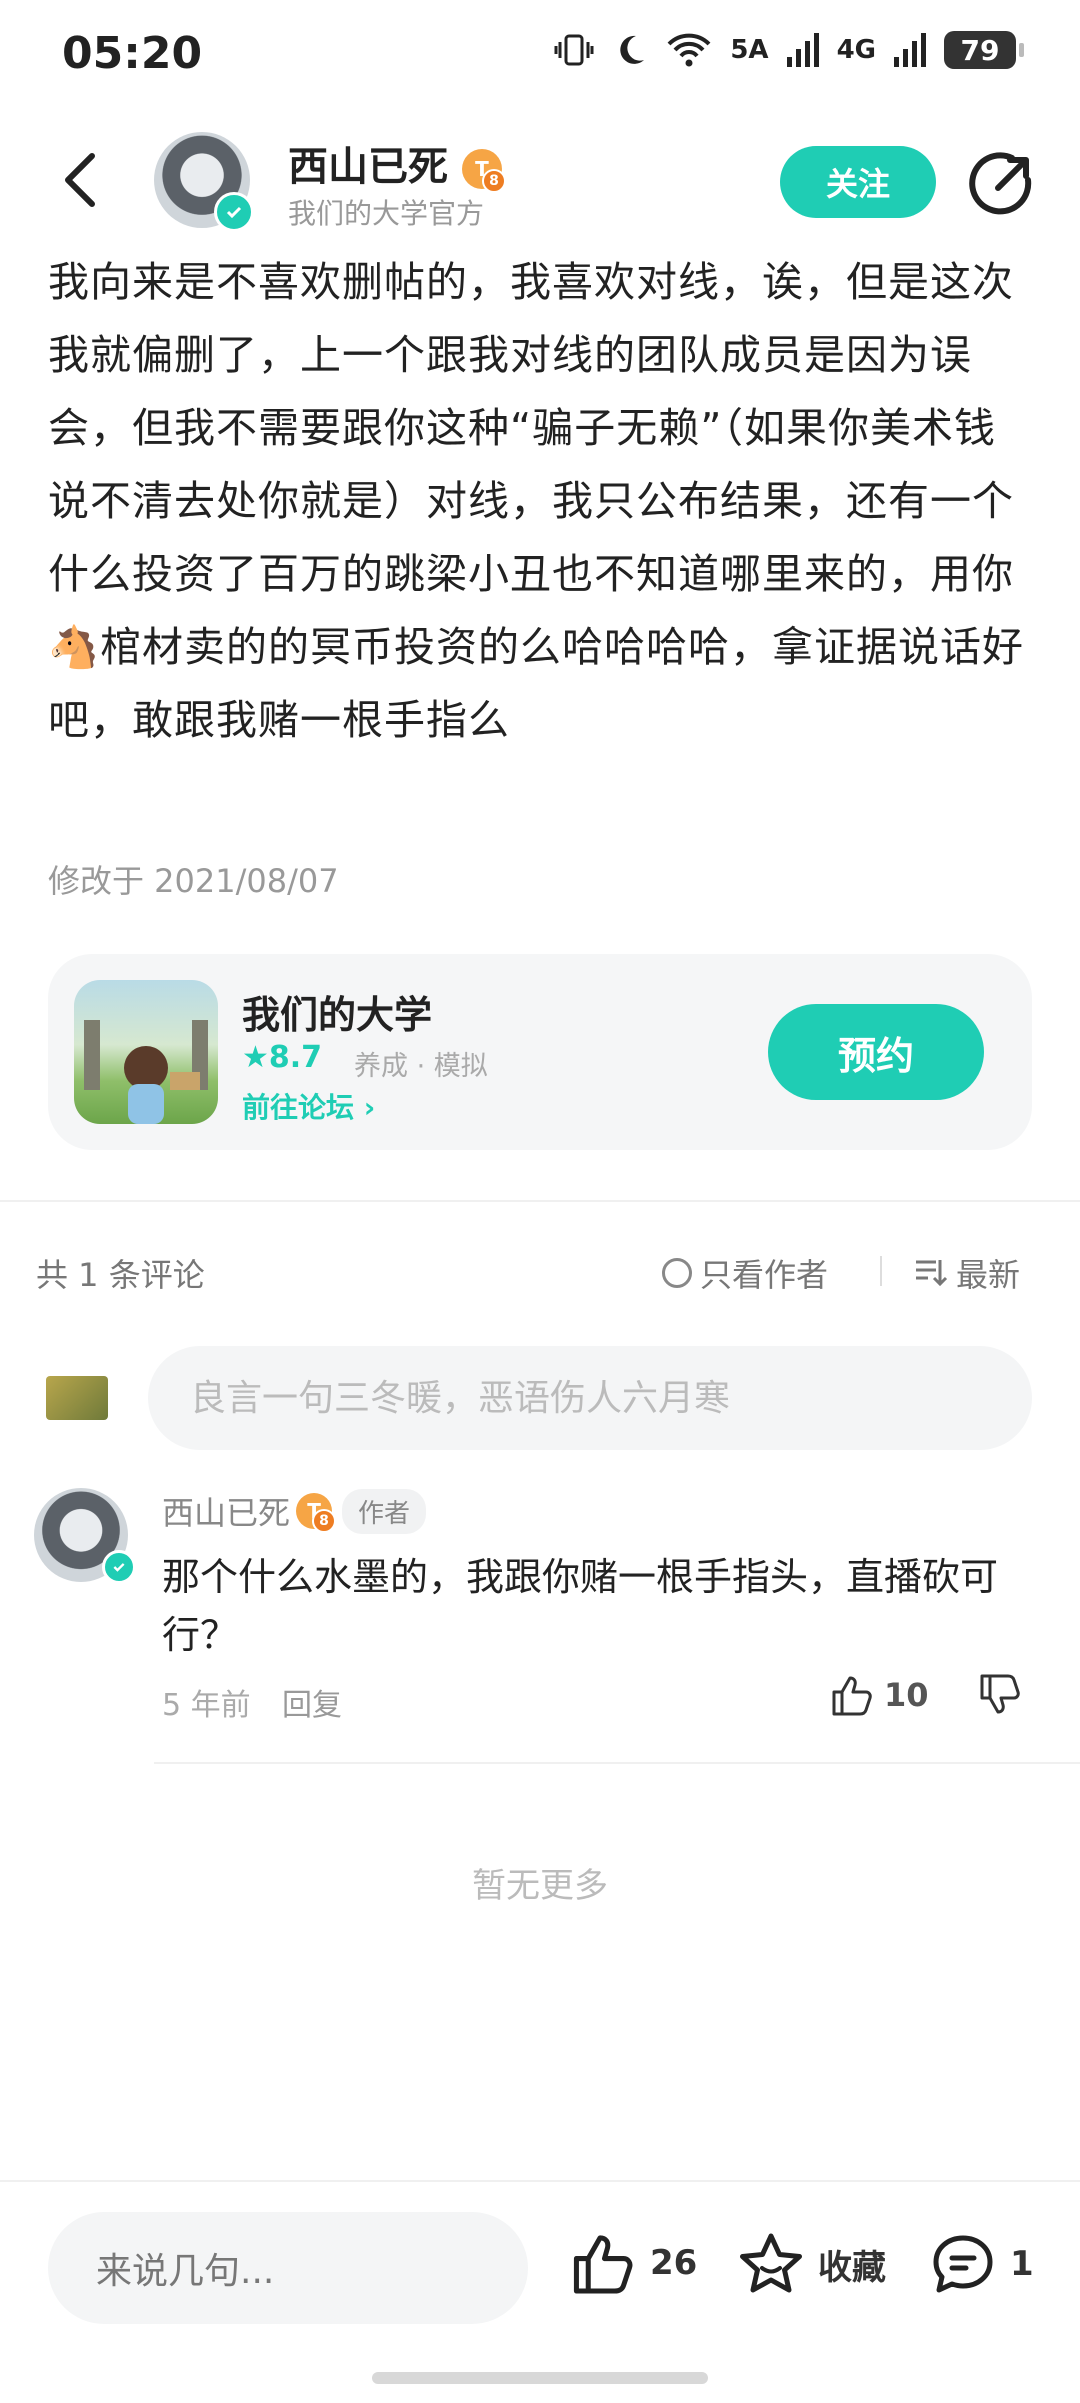 This screenshot has height=2403, width=1080. Describe the element at coordinates (812, 2264) in the screenshot. I see `favorite-button: 收藏` at that location.